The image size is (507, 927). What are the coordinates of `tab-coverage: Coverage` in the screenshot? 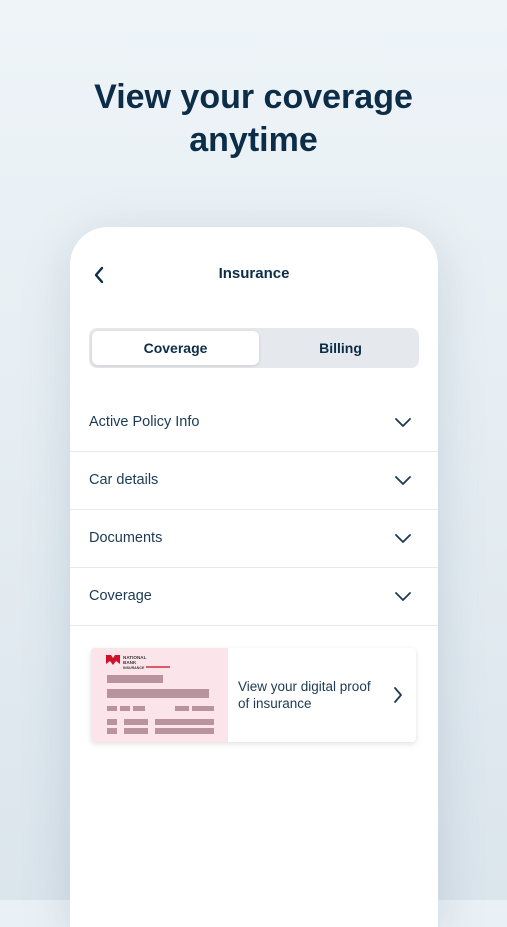 It's located at (175, 348).